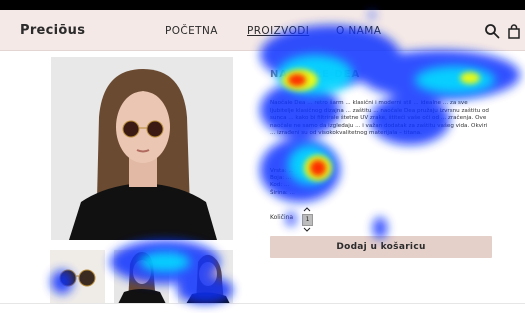  What do you see at coordinates (315, 74) in the screenshot?
I see `product-title: NAOČALE DEA` at bounding box center [315, 74].